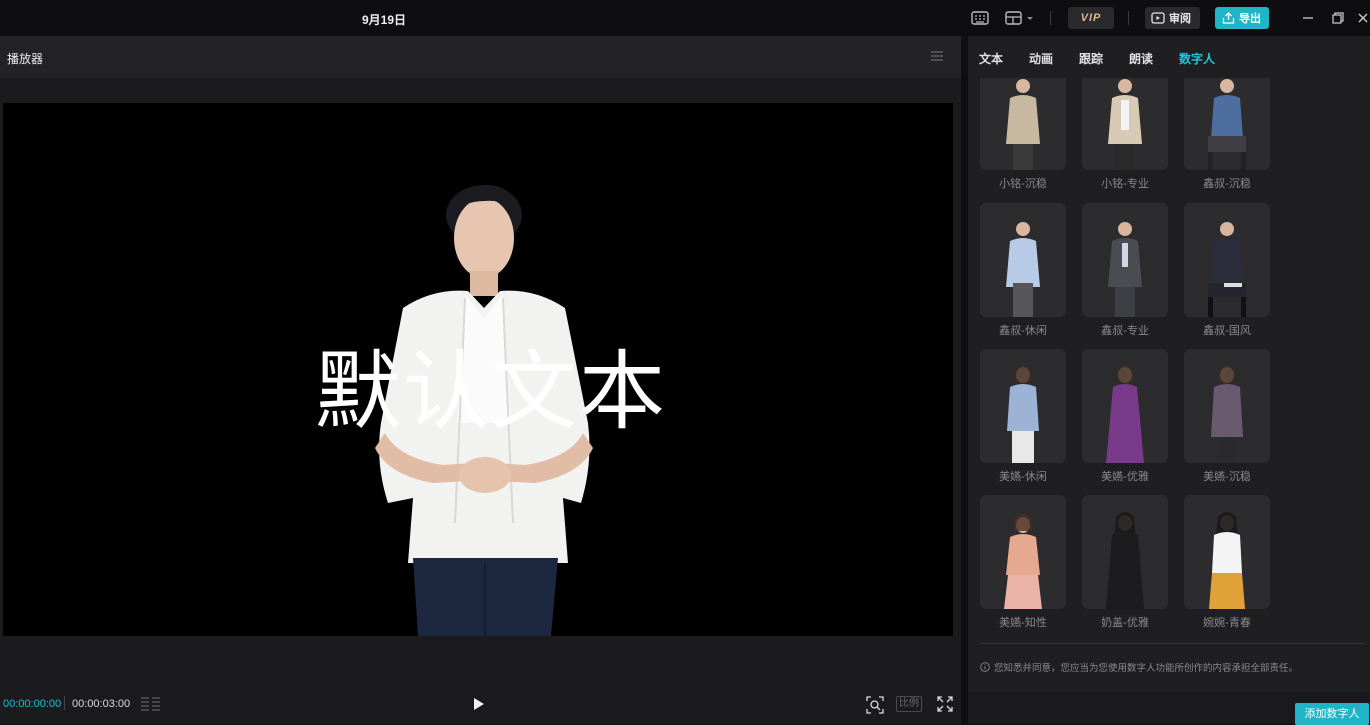 Image resolution: width=1370 pixels, height=725 pixels. I want to click on avatar-label: 美嬿-休闲, so click(1023, 477).